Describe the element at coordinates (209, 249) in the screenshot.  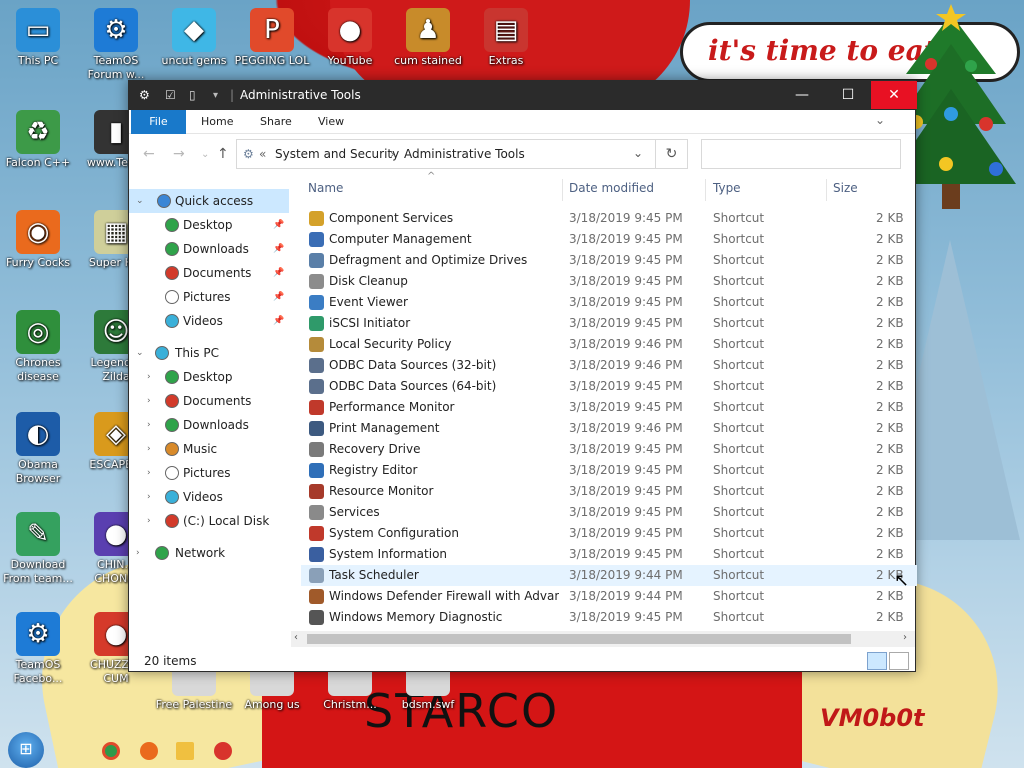
I see `nav-item: Downloads 📌` at that location.